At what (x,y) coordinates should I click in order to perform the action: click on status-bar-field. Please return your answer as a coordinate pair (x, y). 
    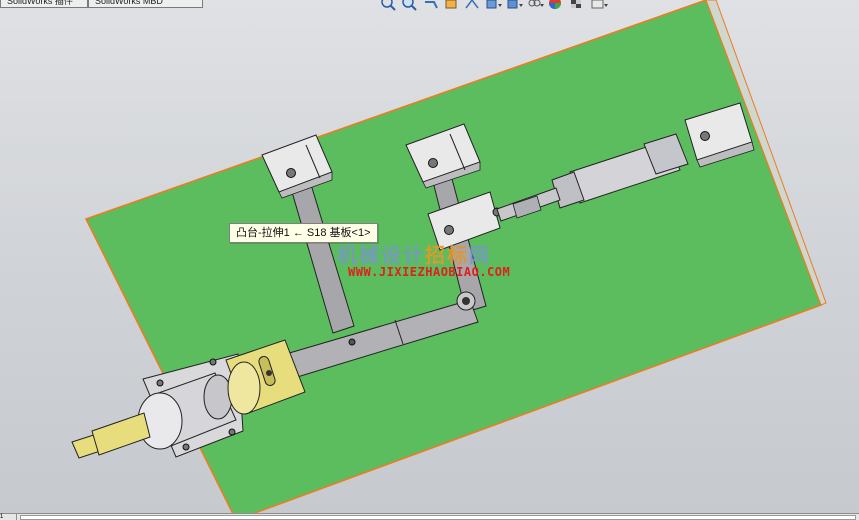
    Looking at the image, I should click on (438, 517).